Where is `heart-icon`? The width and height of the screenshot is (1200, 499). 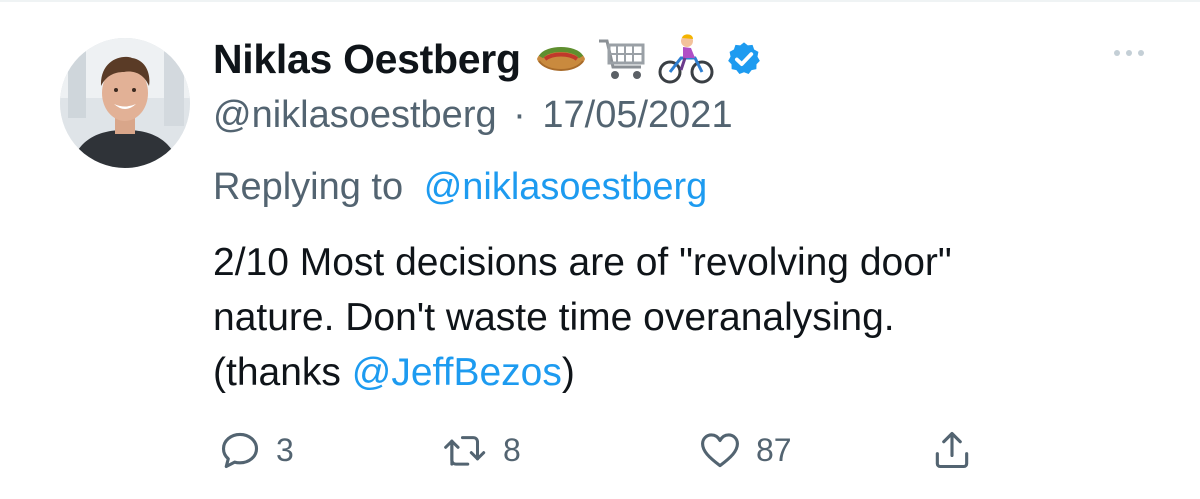 heart-icon is located at coordinates (720, 450).